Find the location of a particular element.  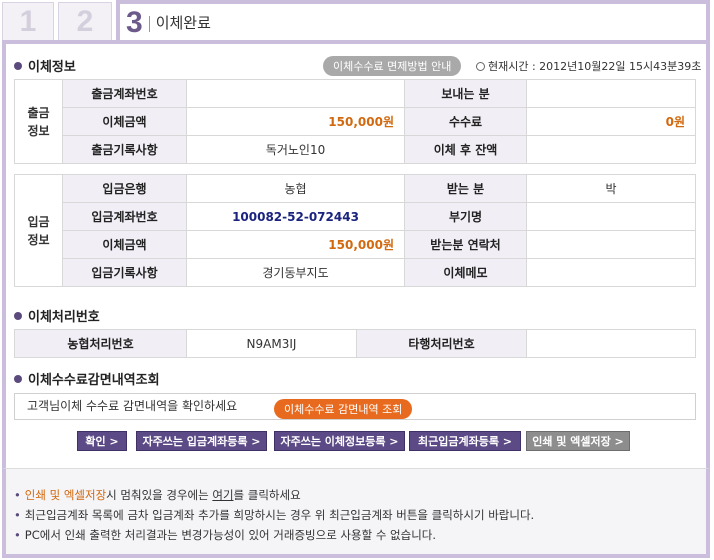

table-label: 출금기록사항 is located at coordinates (124, 149).